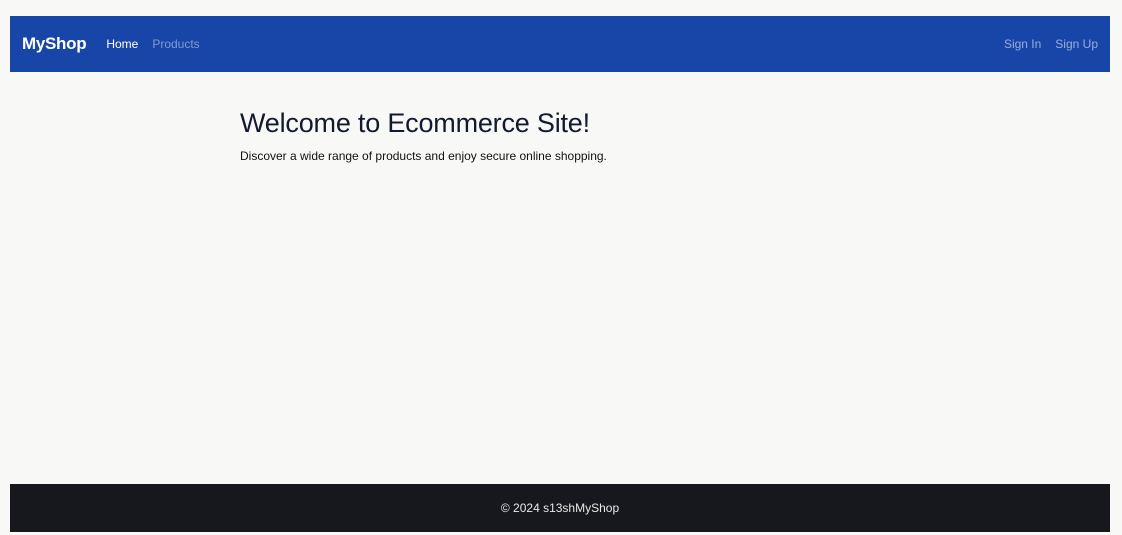  Describe the element at coordinates (560, 44) in the screenshot. I see `navbar: MyShop Home Products Sign In Sign Up` at that location.